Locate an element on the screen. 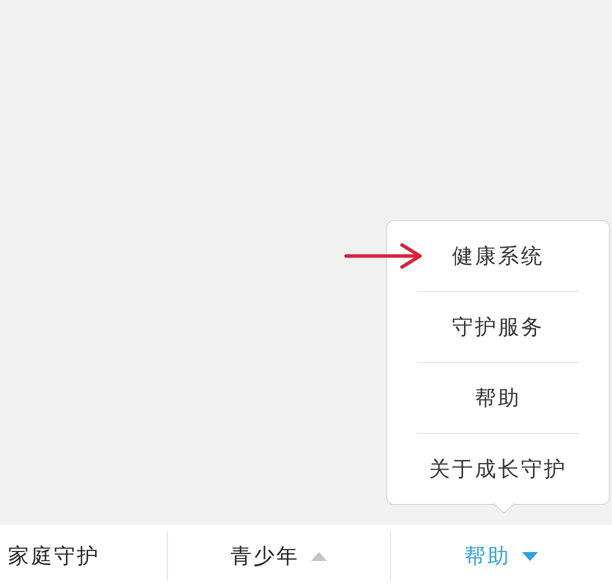 The height and width of the screenshot is (587, 612). tab-label: 帮助 is located at coordinates (487, 556).